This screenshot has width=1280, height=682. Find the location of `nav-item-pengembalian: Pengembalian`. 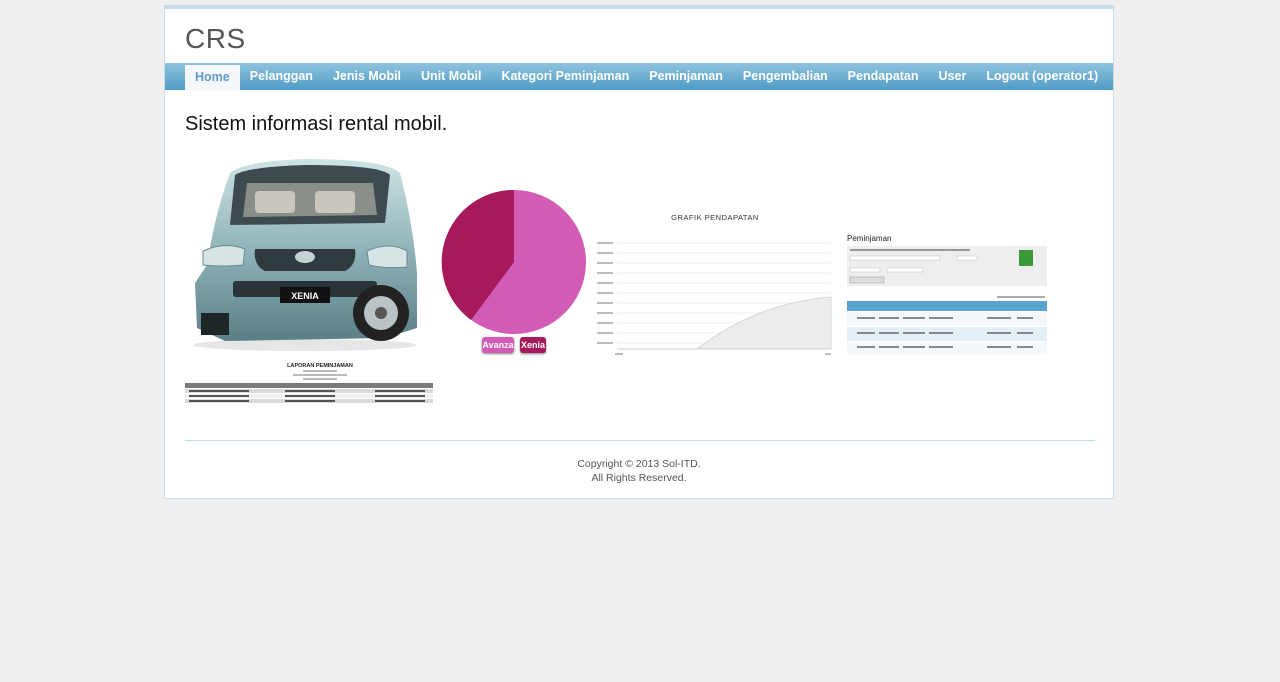

nav-item-pengembalian: Pengembalian is located at coordinates (785, 76).